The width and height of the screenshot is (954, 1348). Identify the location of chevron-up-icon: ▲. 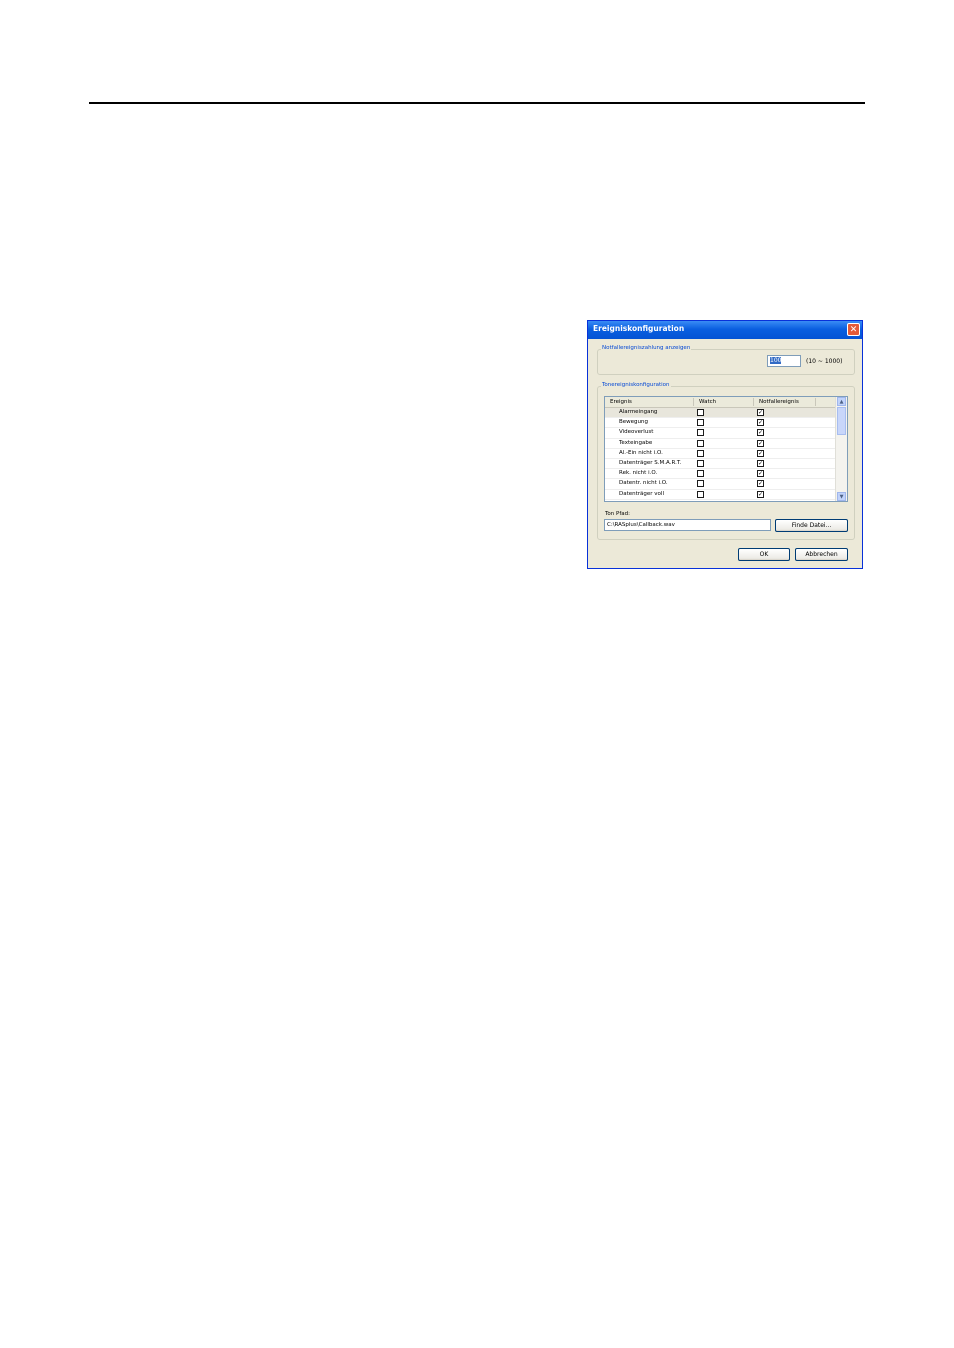
(841, 402).